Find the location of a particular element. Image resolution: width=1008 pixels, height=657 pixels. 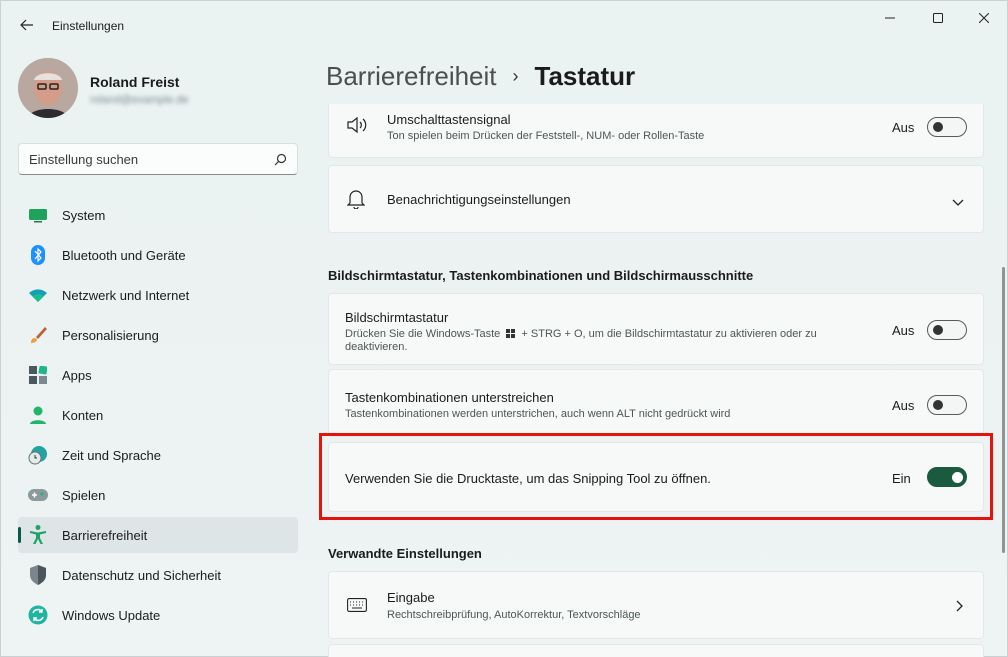

minimize-icon is located at coordinates (890, 18).